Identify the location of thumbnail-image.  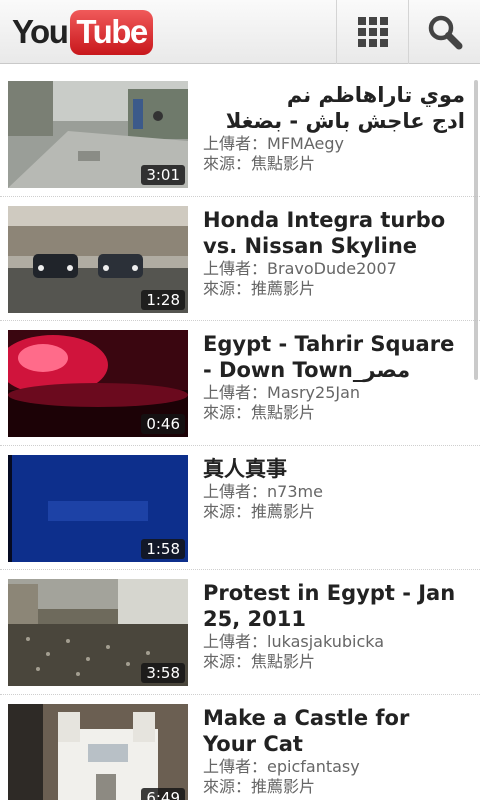
(98, 751).